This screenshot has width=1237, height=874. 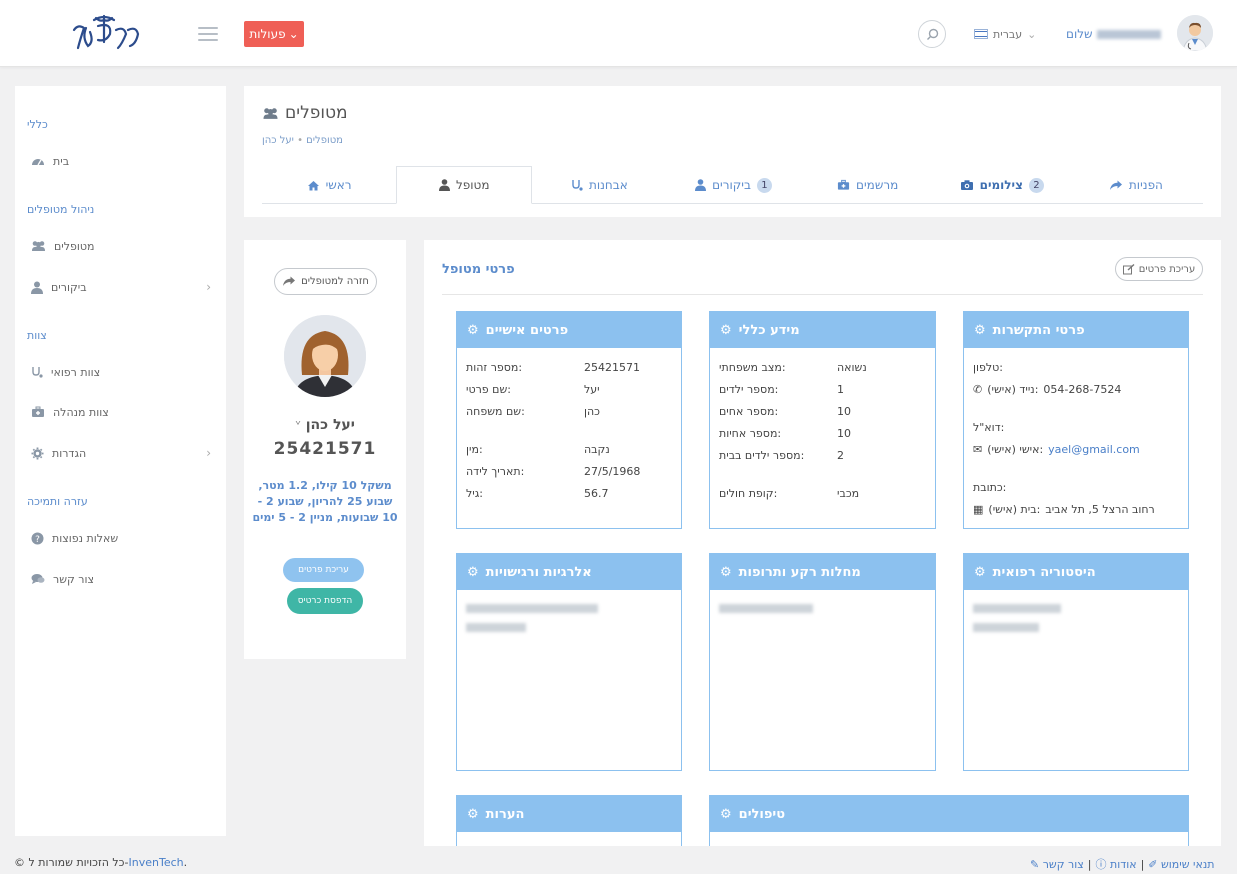 I want to click on tab-label: צילומים, so click(x=1001, y=185).